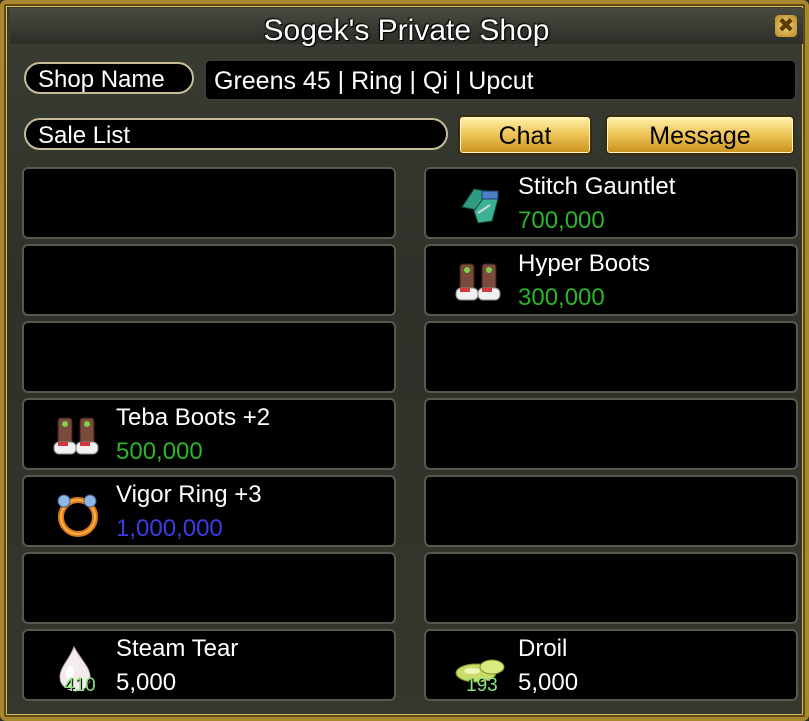 The height and width of the screenshot is (721, 809). I want to click on shop-name-field: Greens 45 | Ring | Qi | Upcut, so click(500, 80).